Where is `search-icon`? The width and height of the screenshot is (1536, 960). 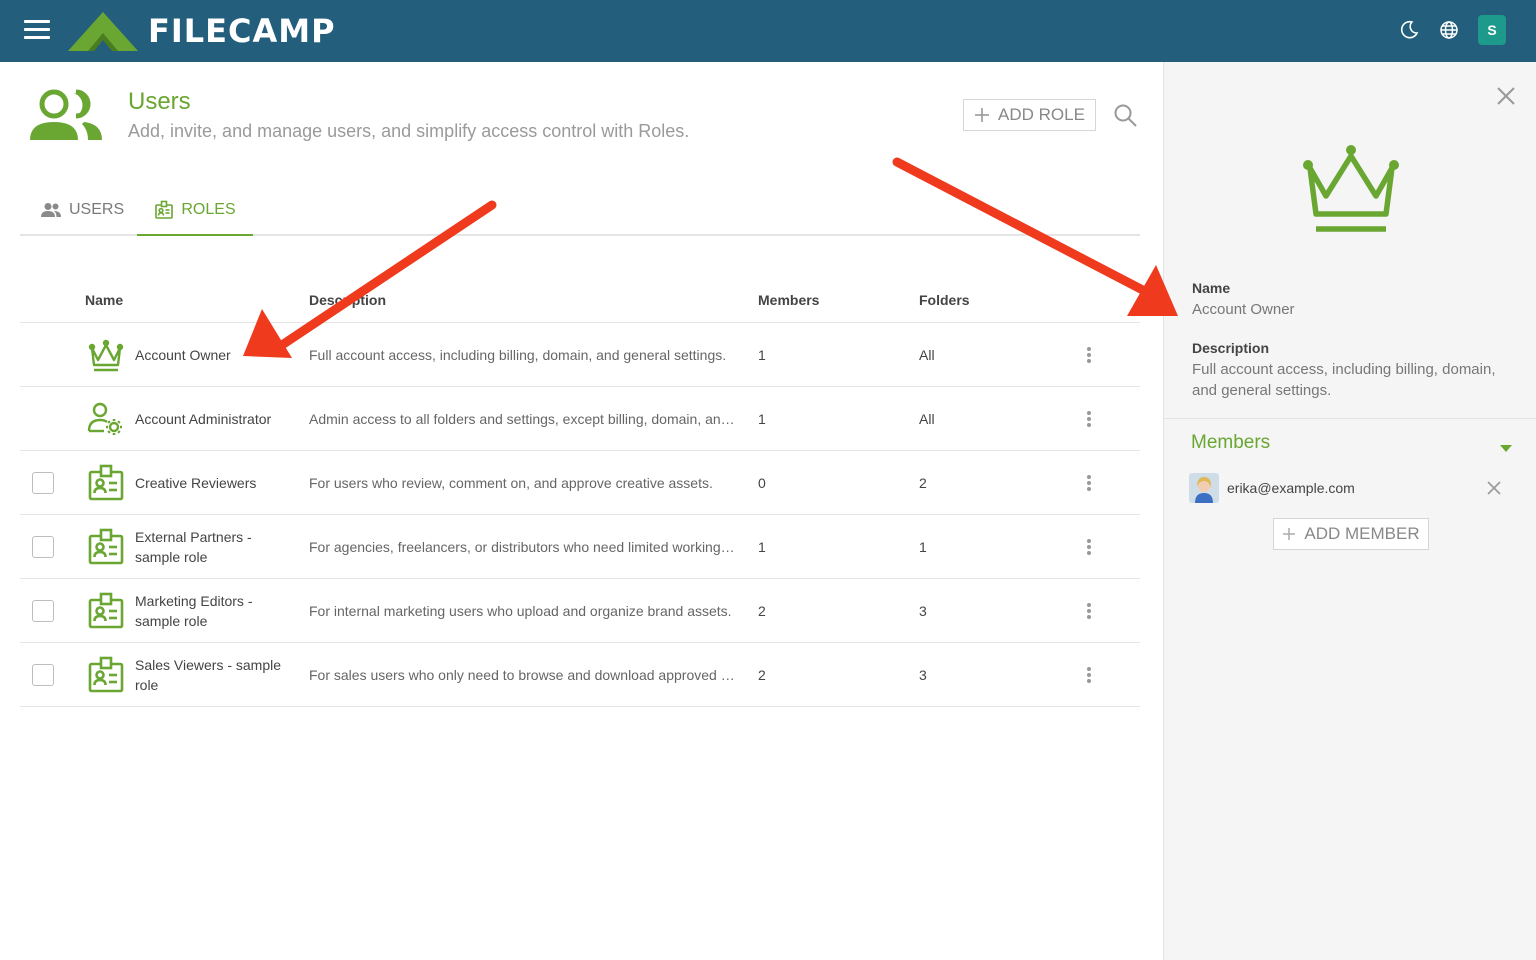 search-icon is located at coordinates (1126, 116).